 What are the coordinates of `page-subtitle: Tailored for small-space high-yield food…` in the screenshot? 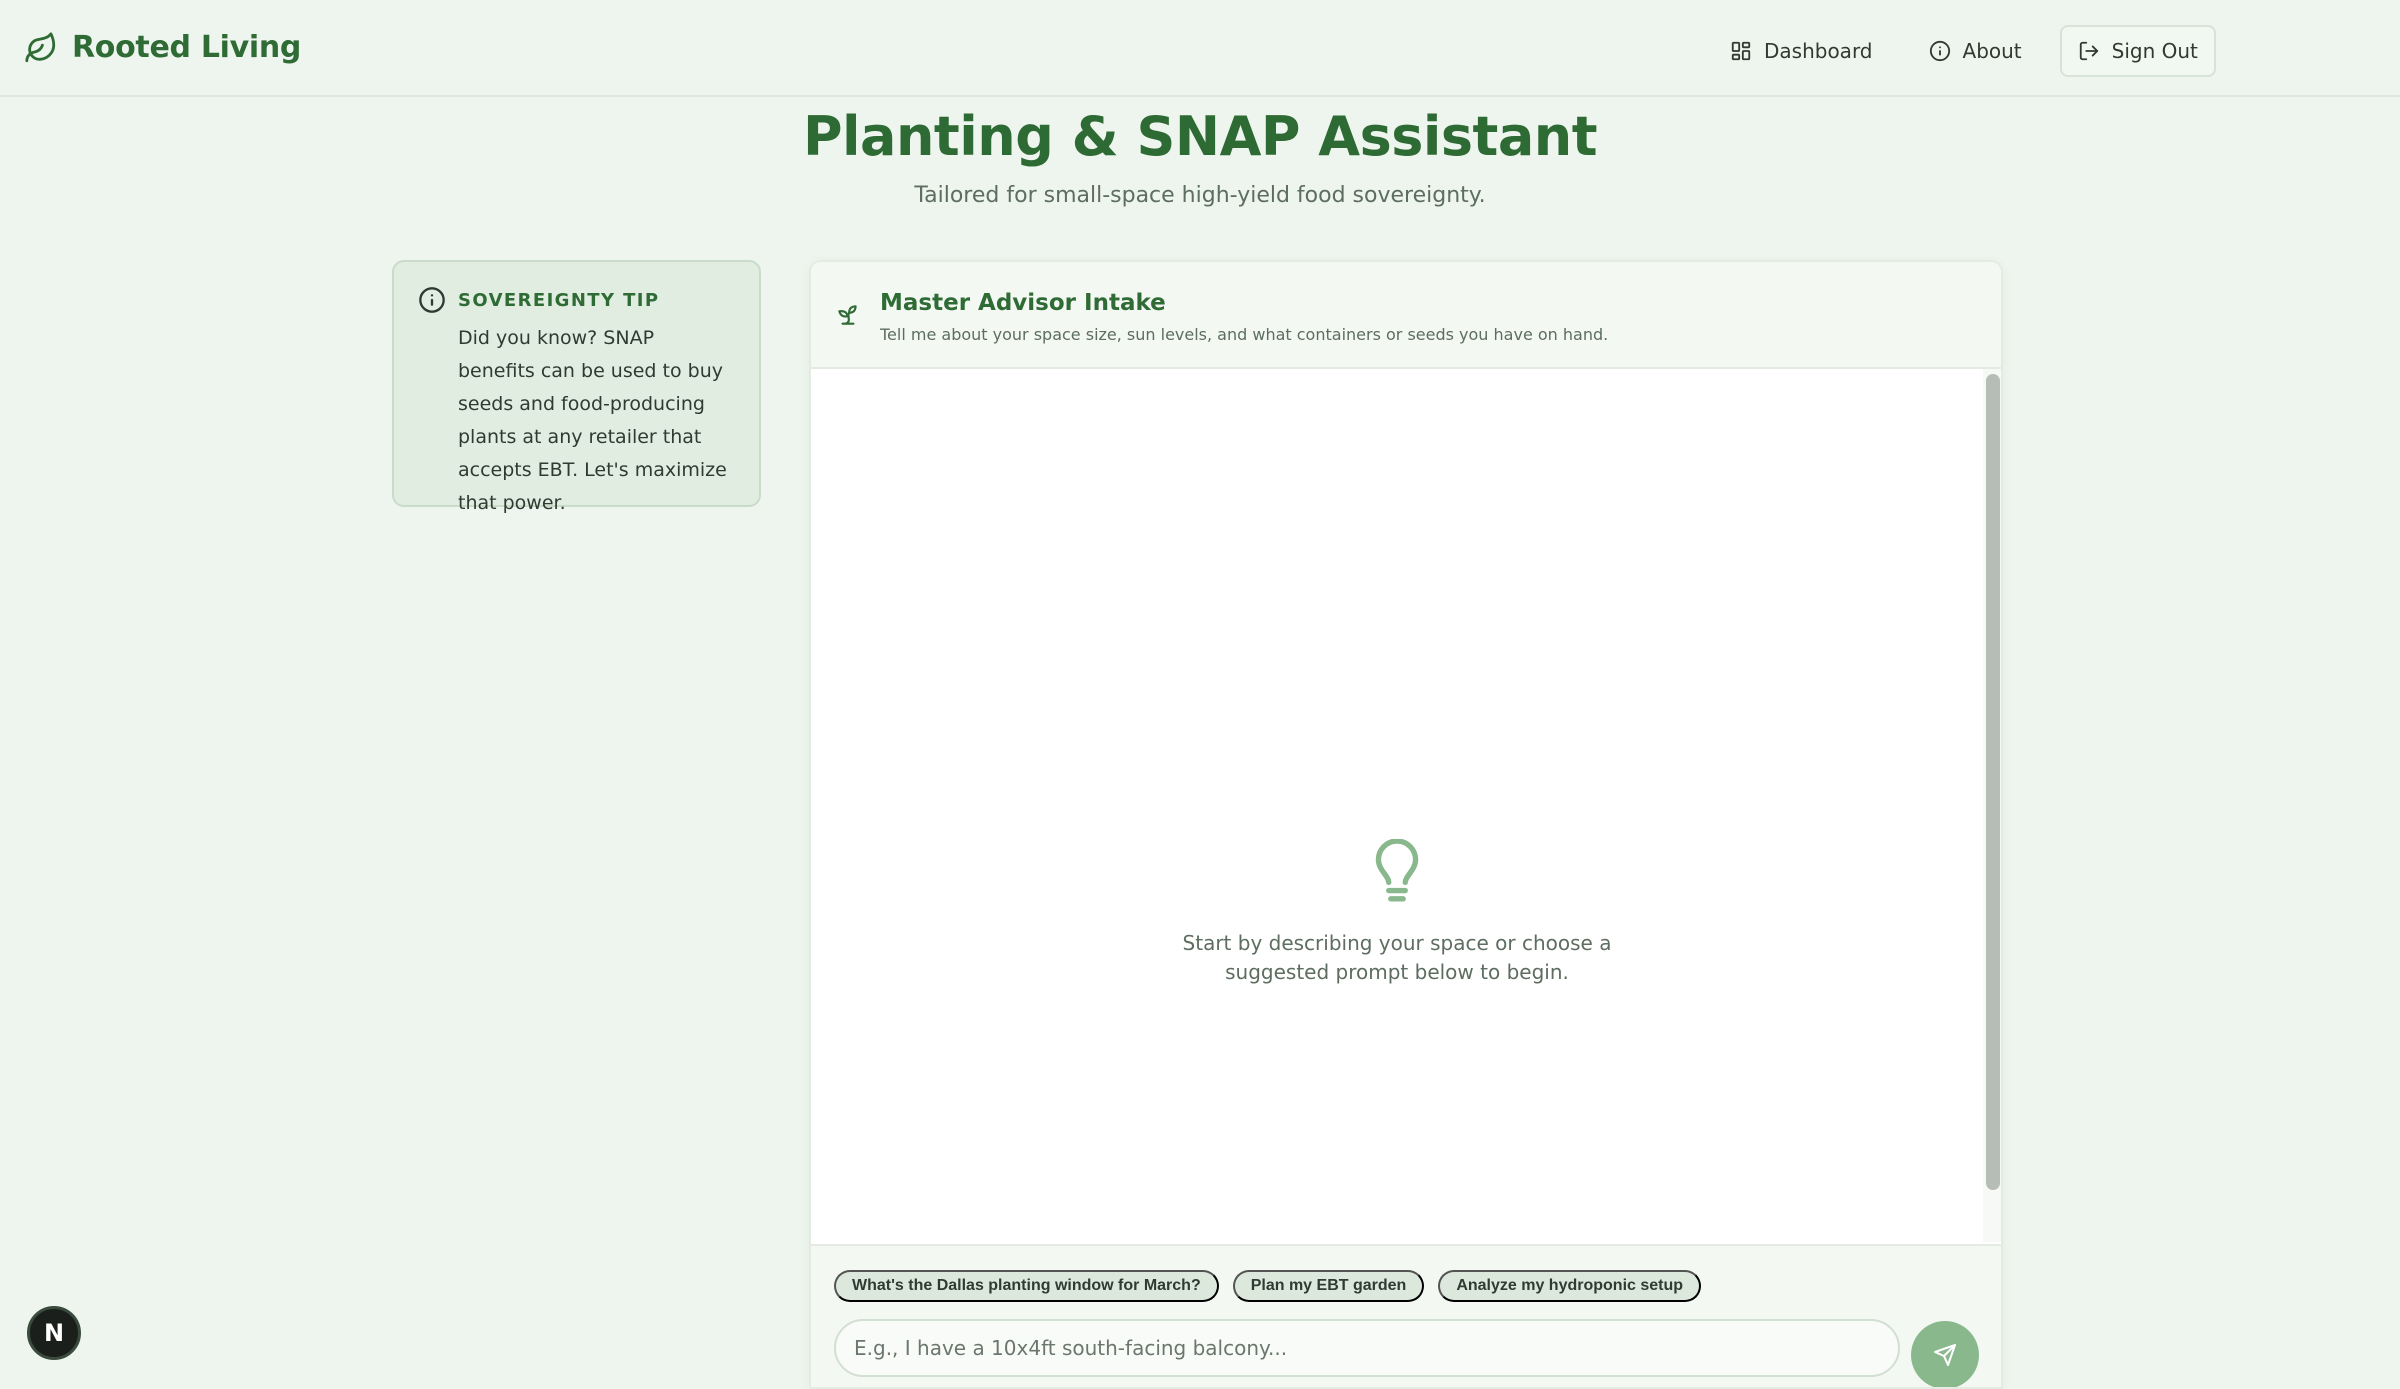 It's located at (1200, 195).